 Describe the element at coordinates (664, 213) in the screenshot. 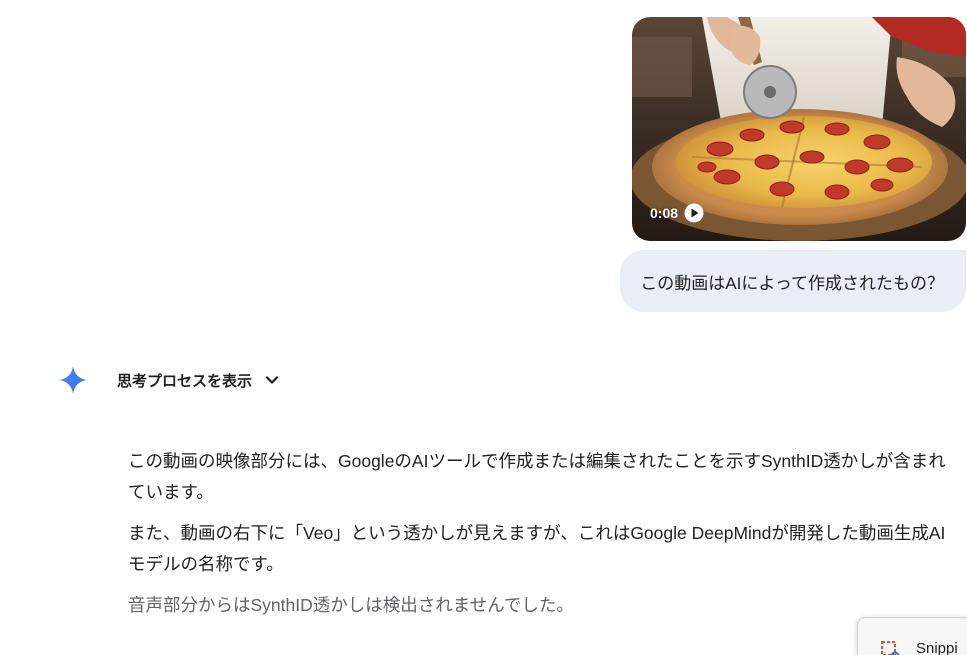

I see `video-duration: 0:08` at that location.